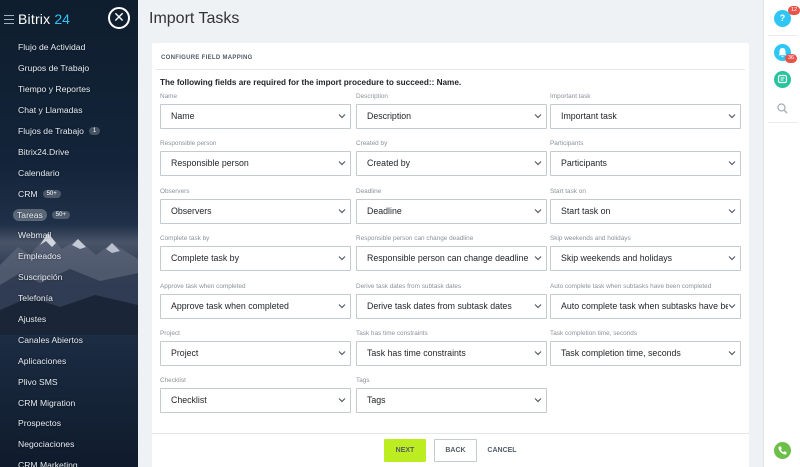 This screenshot has width=800, height=467. What do you see at coordinates (255, 211) in the screenshot?
I see `field-select: Observers` at bounding box center [255, 211].